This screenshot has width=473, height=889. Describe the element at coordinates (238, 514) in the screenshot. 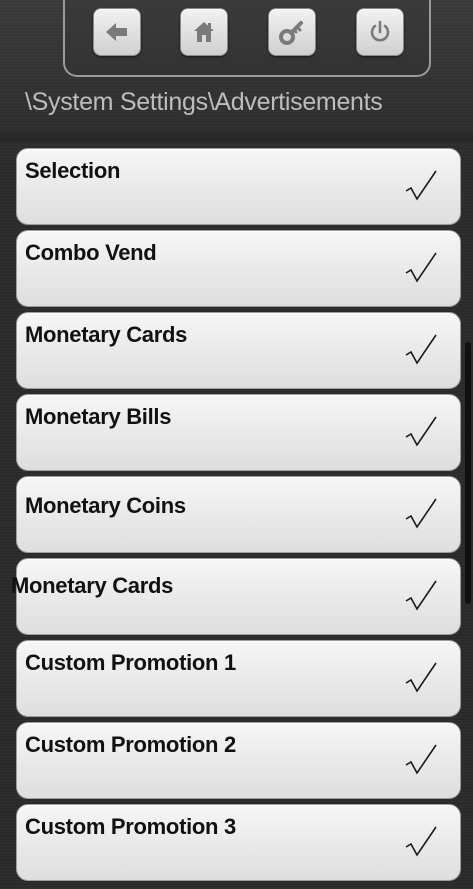

I see `list-item: Monetary Coins` at that location.